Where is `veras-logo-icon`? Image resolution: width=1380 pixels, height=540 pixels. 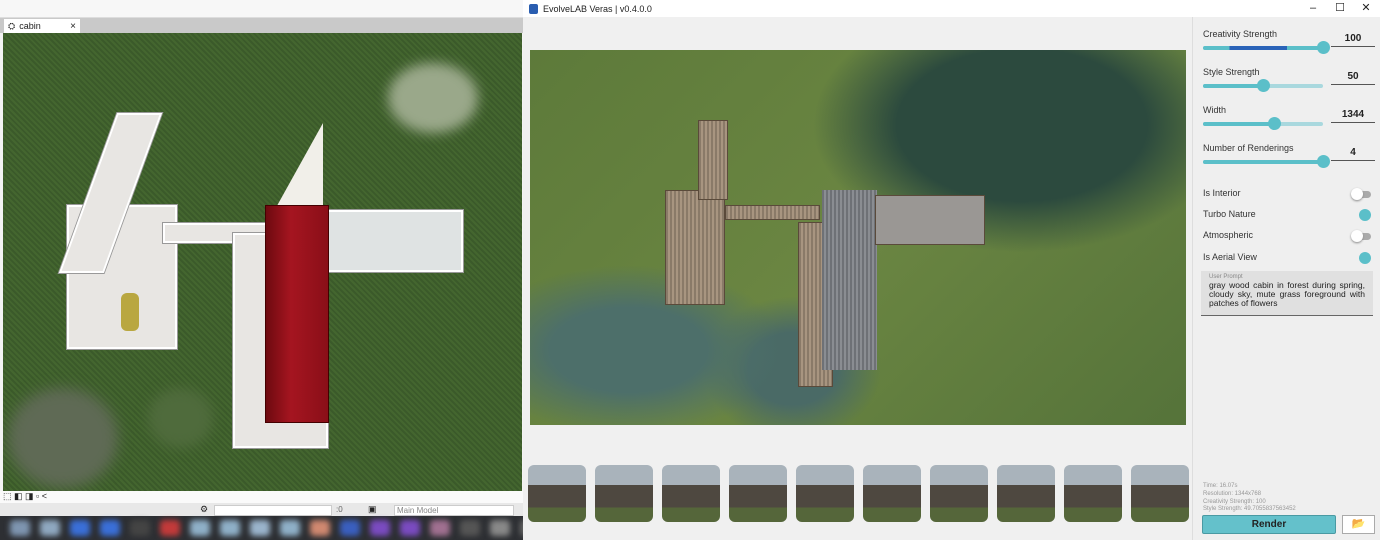 veras-logo-icon is located at coordinates (533, 8).